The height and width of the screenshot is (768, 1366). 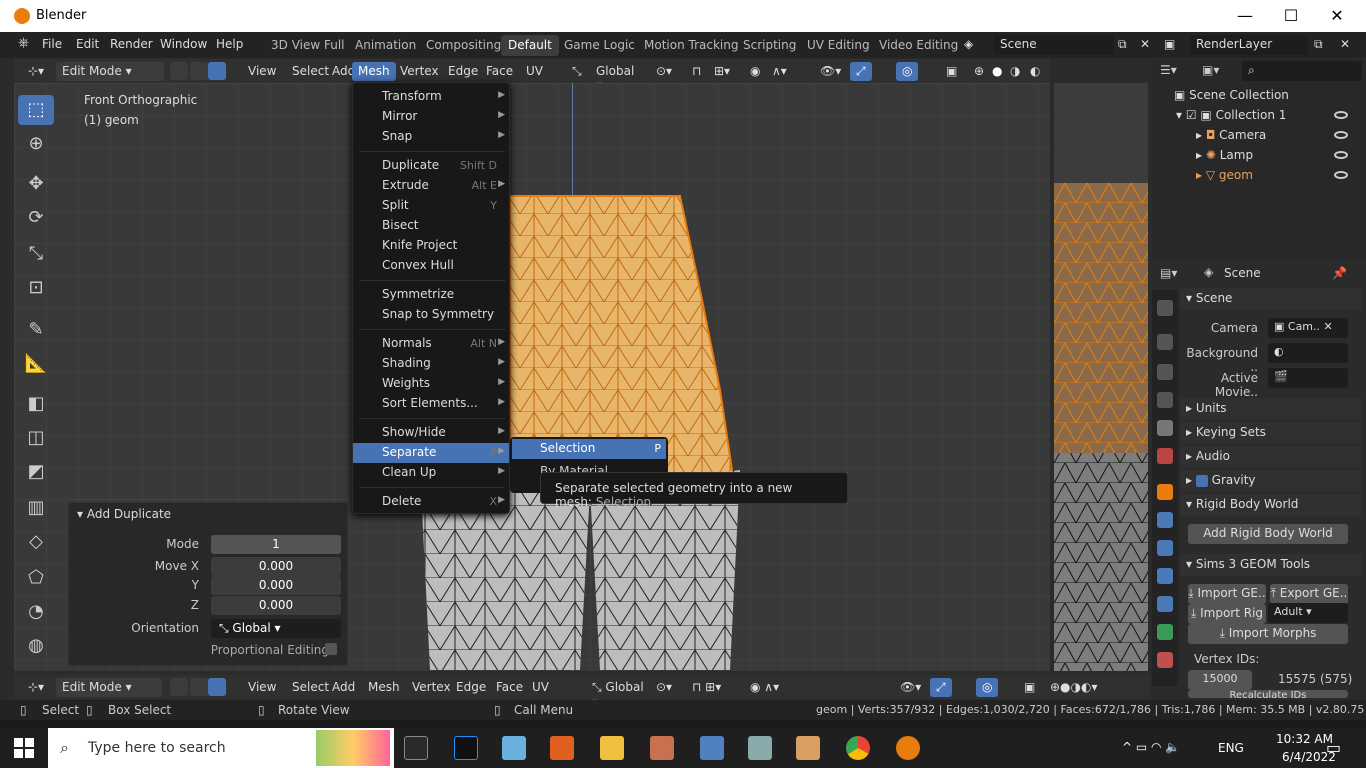 I want to click on app-notes-icon, so click(x=514, y=748).